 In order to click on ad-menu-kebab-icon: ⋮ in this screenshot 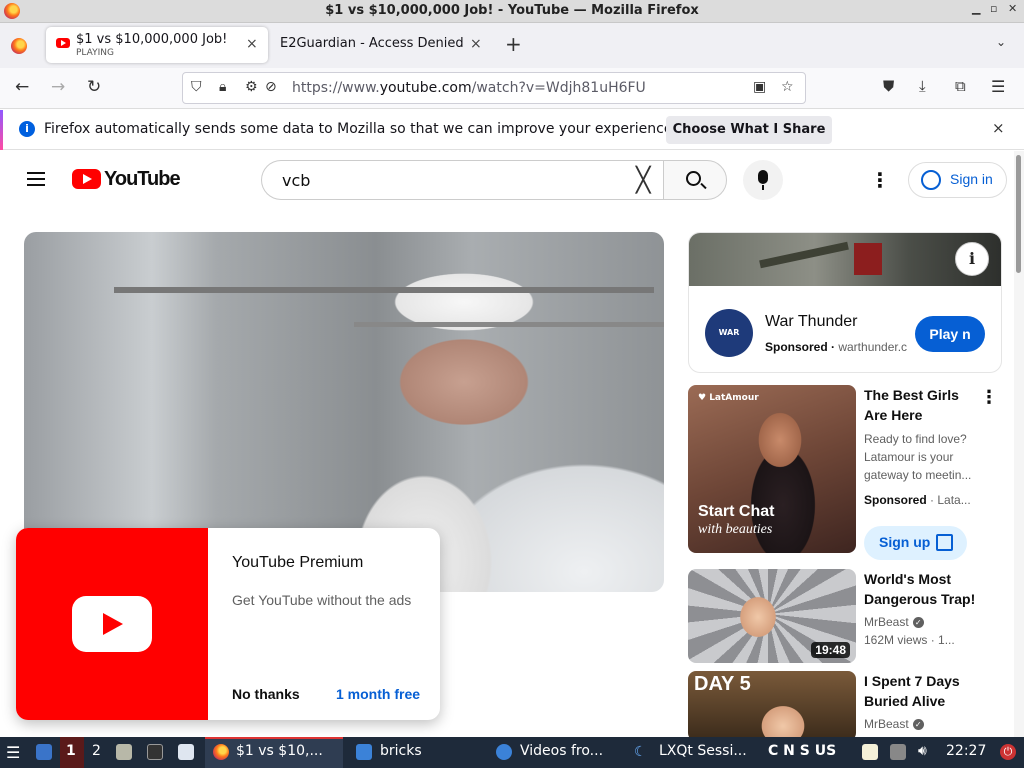, I will do `click(989, 397)`.